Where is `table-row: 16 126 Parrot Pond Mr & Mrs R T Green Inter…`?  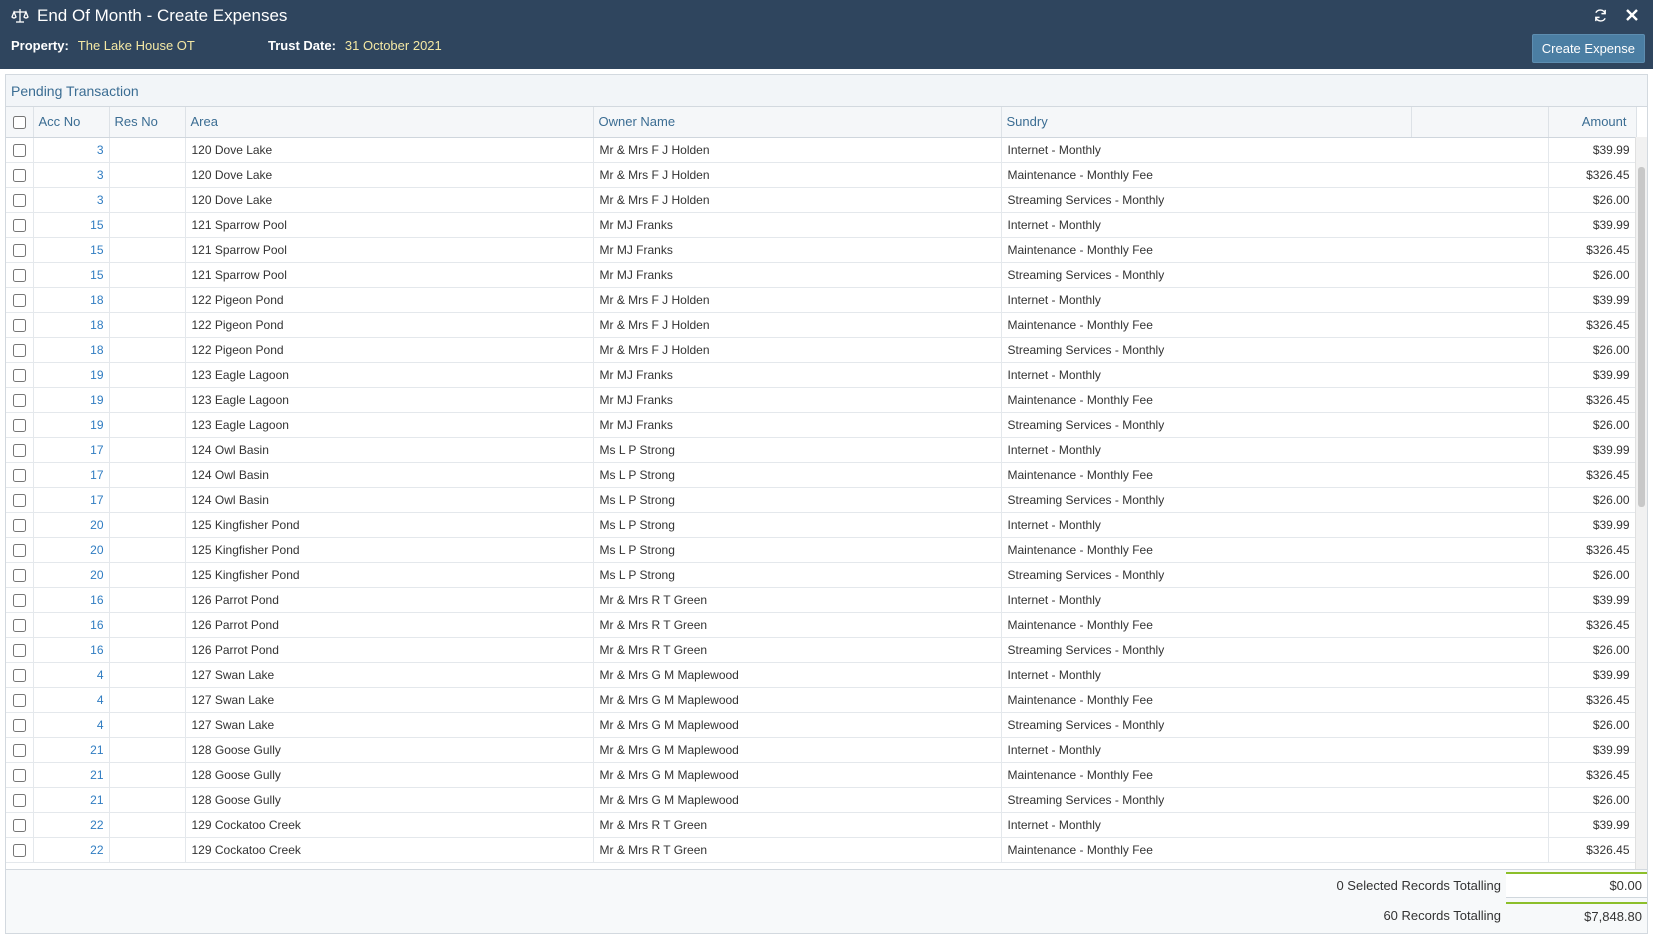
table-row: 16 126 Parrot Pond Mr & Mrs R T Green Inter… is located at coordinates (821, 600).